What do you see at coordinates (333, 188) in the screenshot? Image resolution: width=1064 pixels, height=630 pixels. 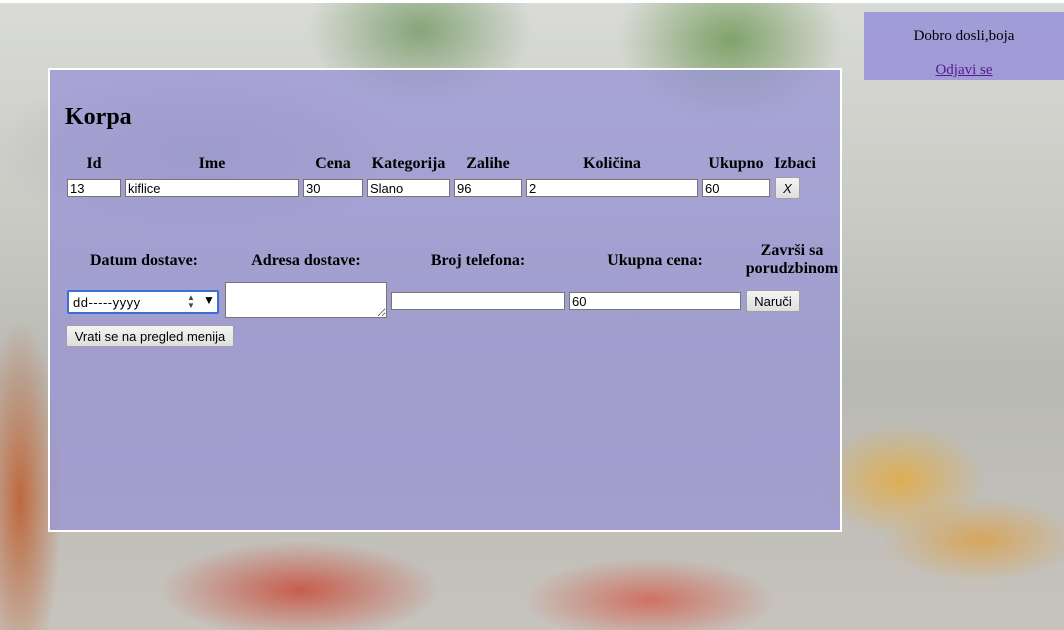 I see `cena-field` at bounding box center [333, 188].